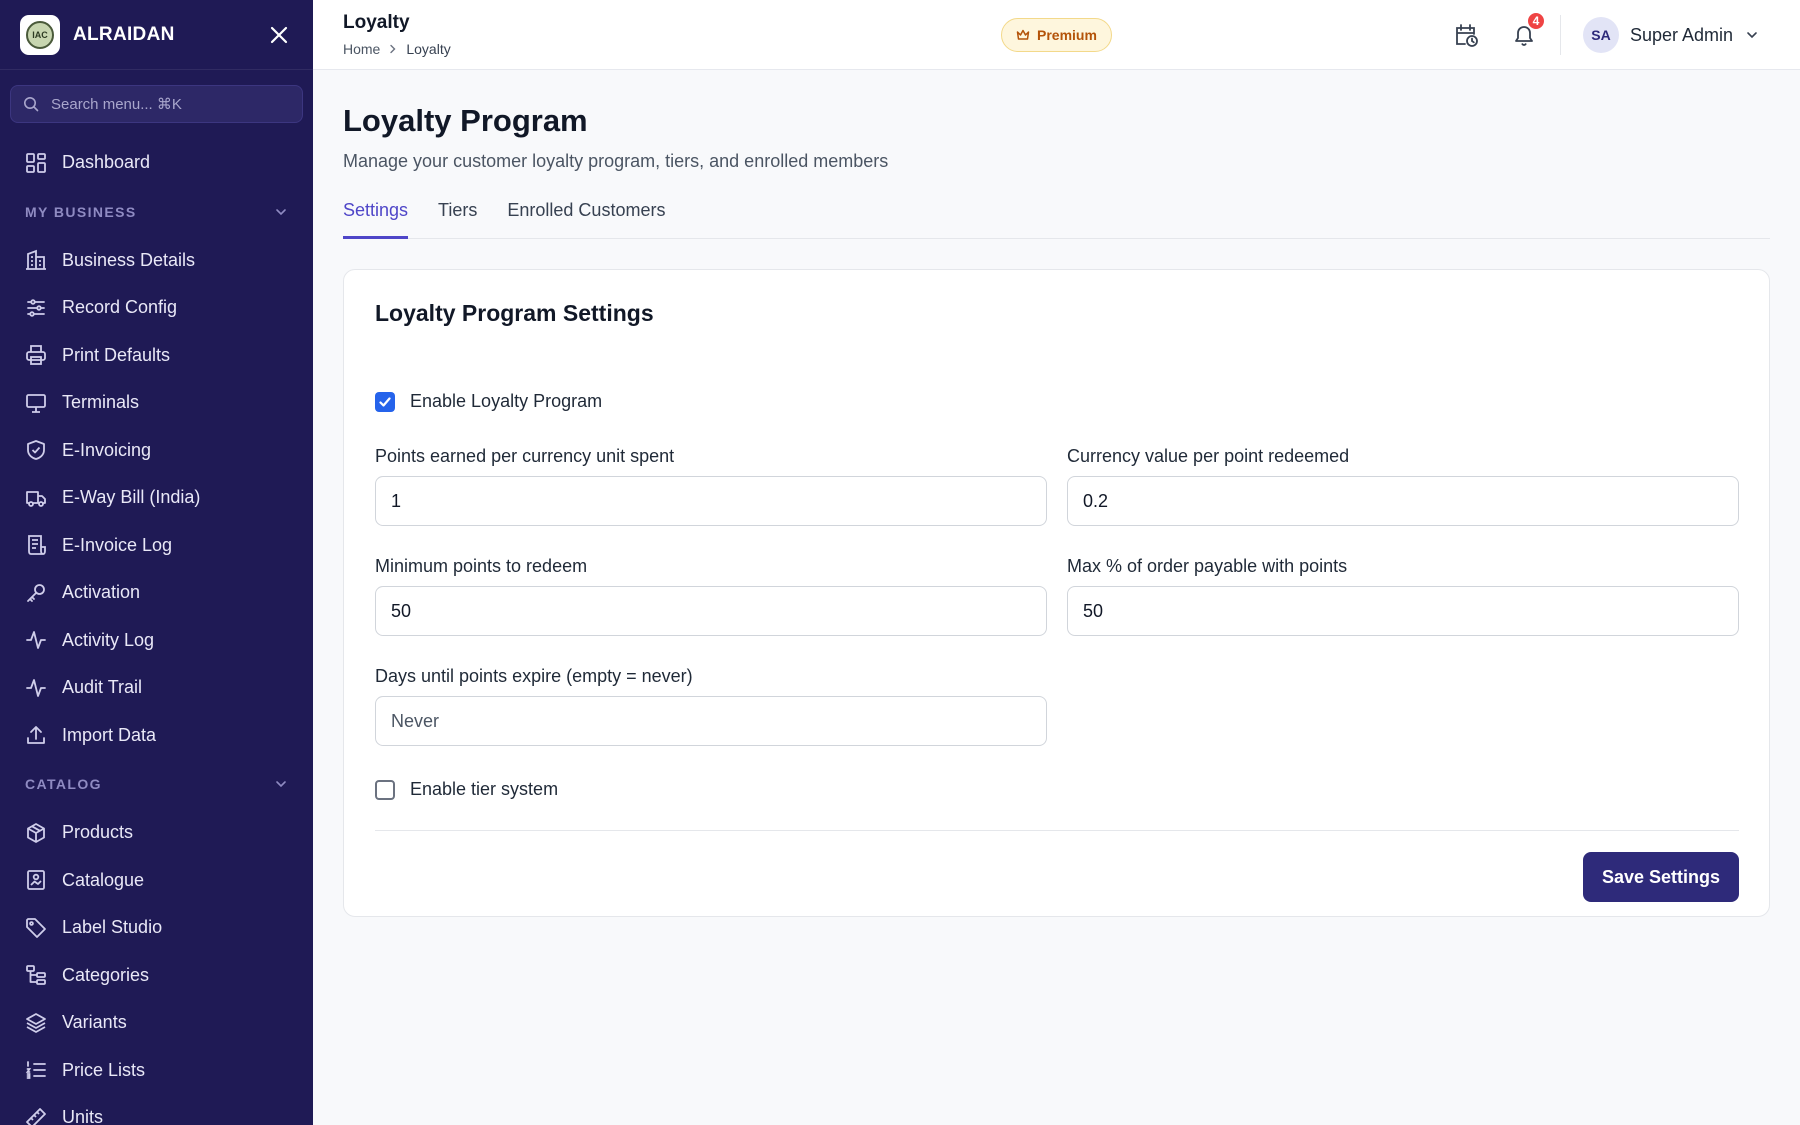 This screenshot has width=1800, height=1125. I want to click on sidebar-item-products: Products, so click(156, 833).